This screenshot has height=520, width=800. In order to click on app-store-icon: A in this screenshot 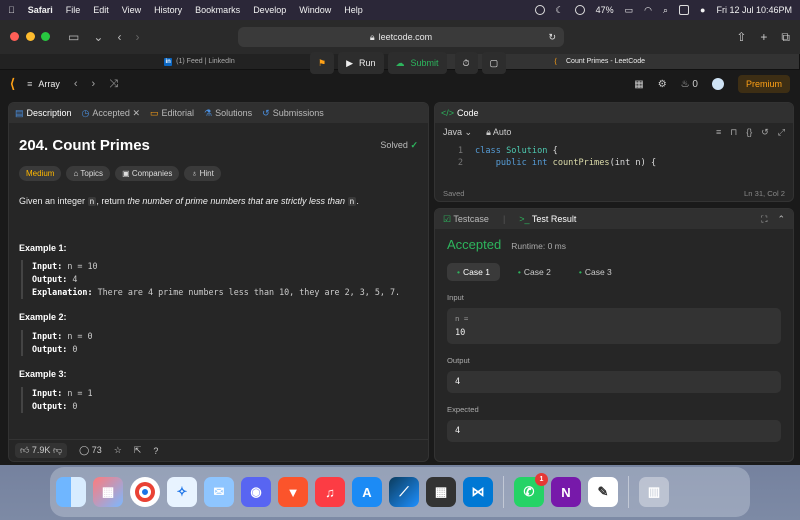, I will do `click(367, 492)`.